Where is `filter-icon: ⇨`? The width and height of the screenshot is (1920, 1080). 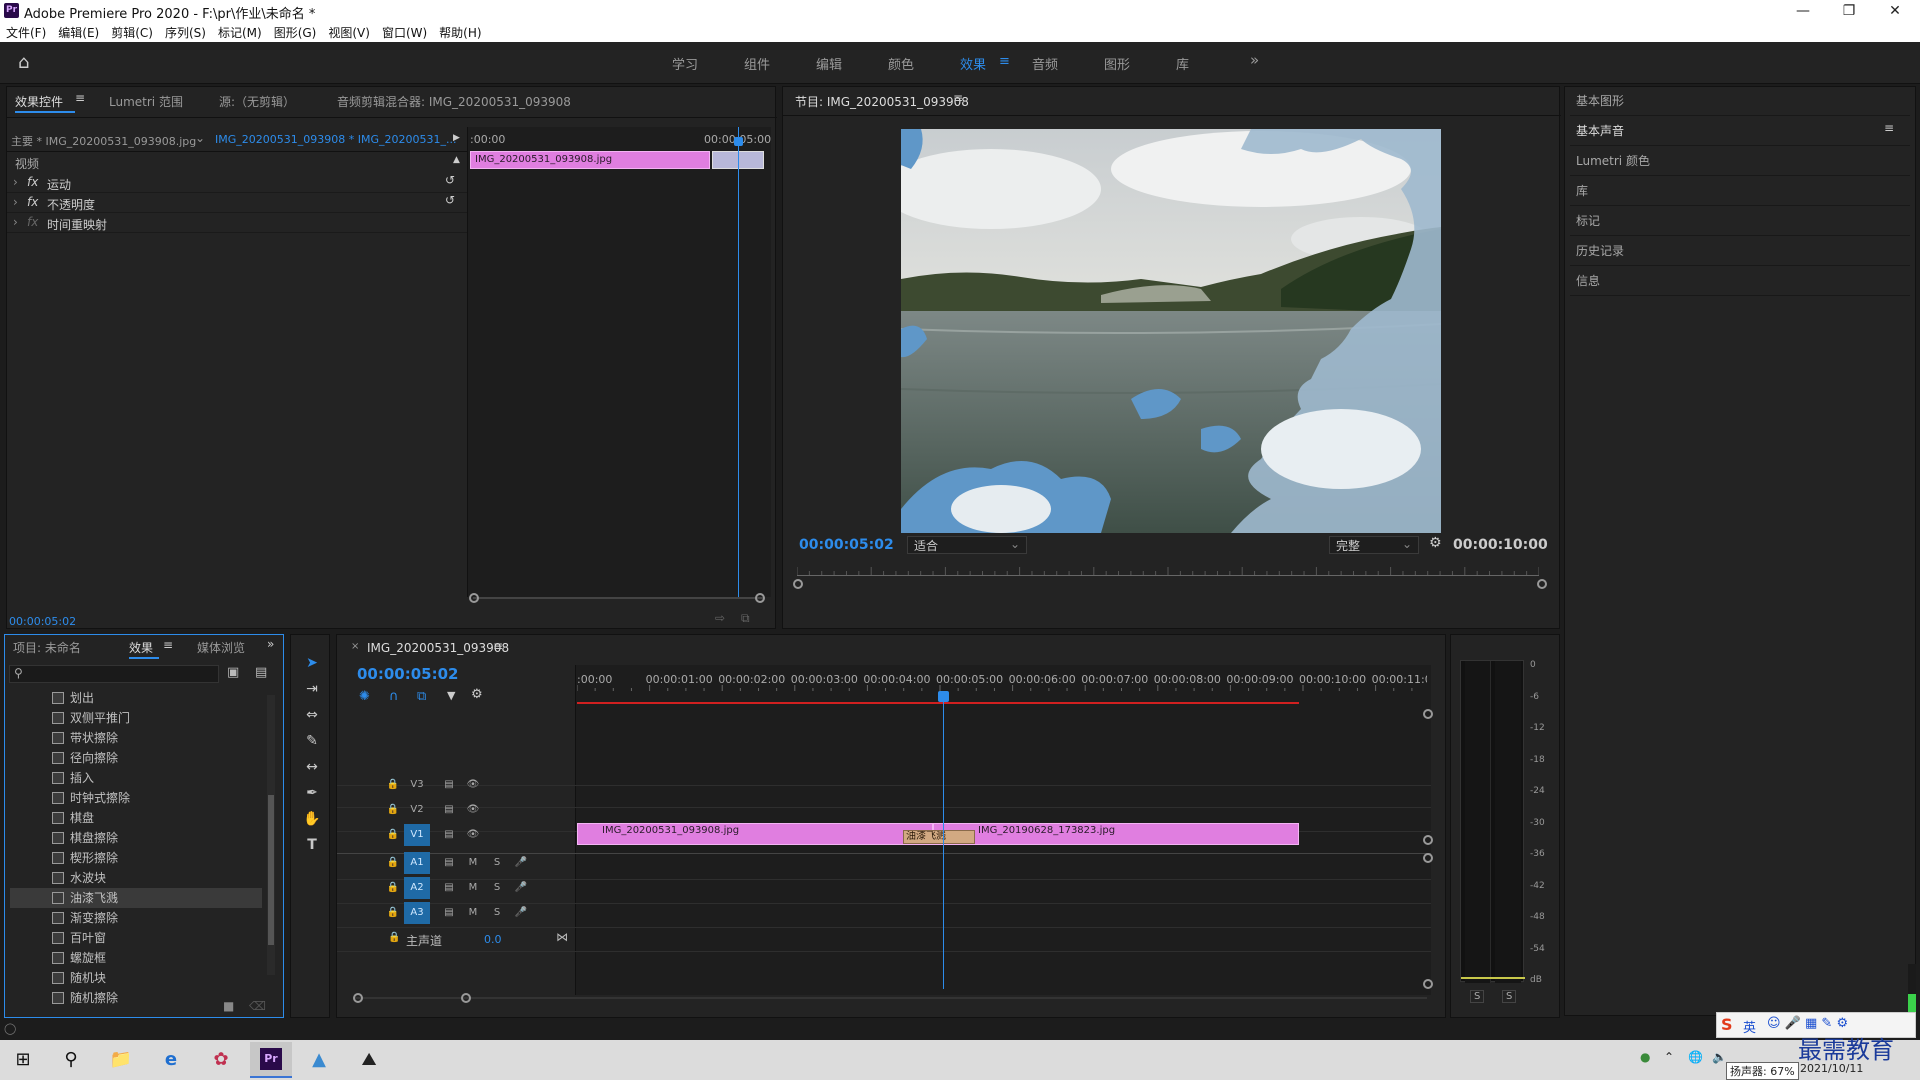 filter-icon: ⇨ is located at coordinates (720, 618).